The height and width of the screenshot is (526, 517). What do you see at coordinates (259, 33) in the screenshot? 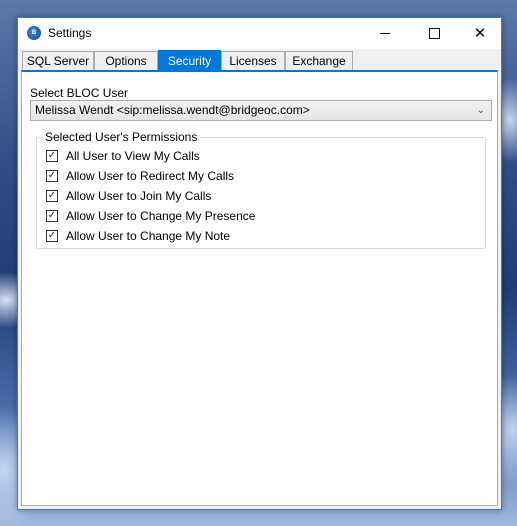
I see `title-bar: B Settings ✕` at bounding box center [259, 33].